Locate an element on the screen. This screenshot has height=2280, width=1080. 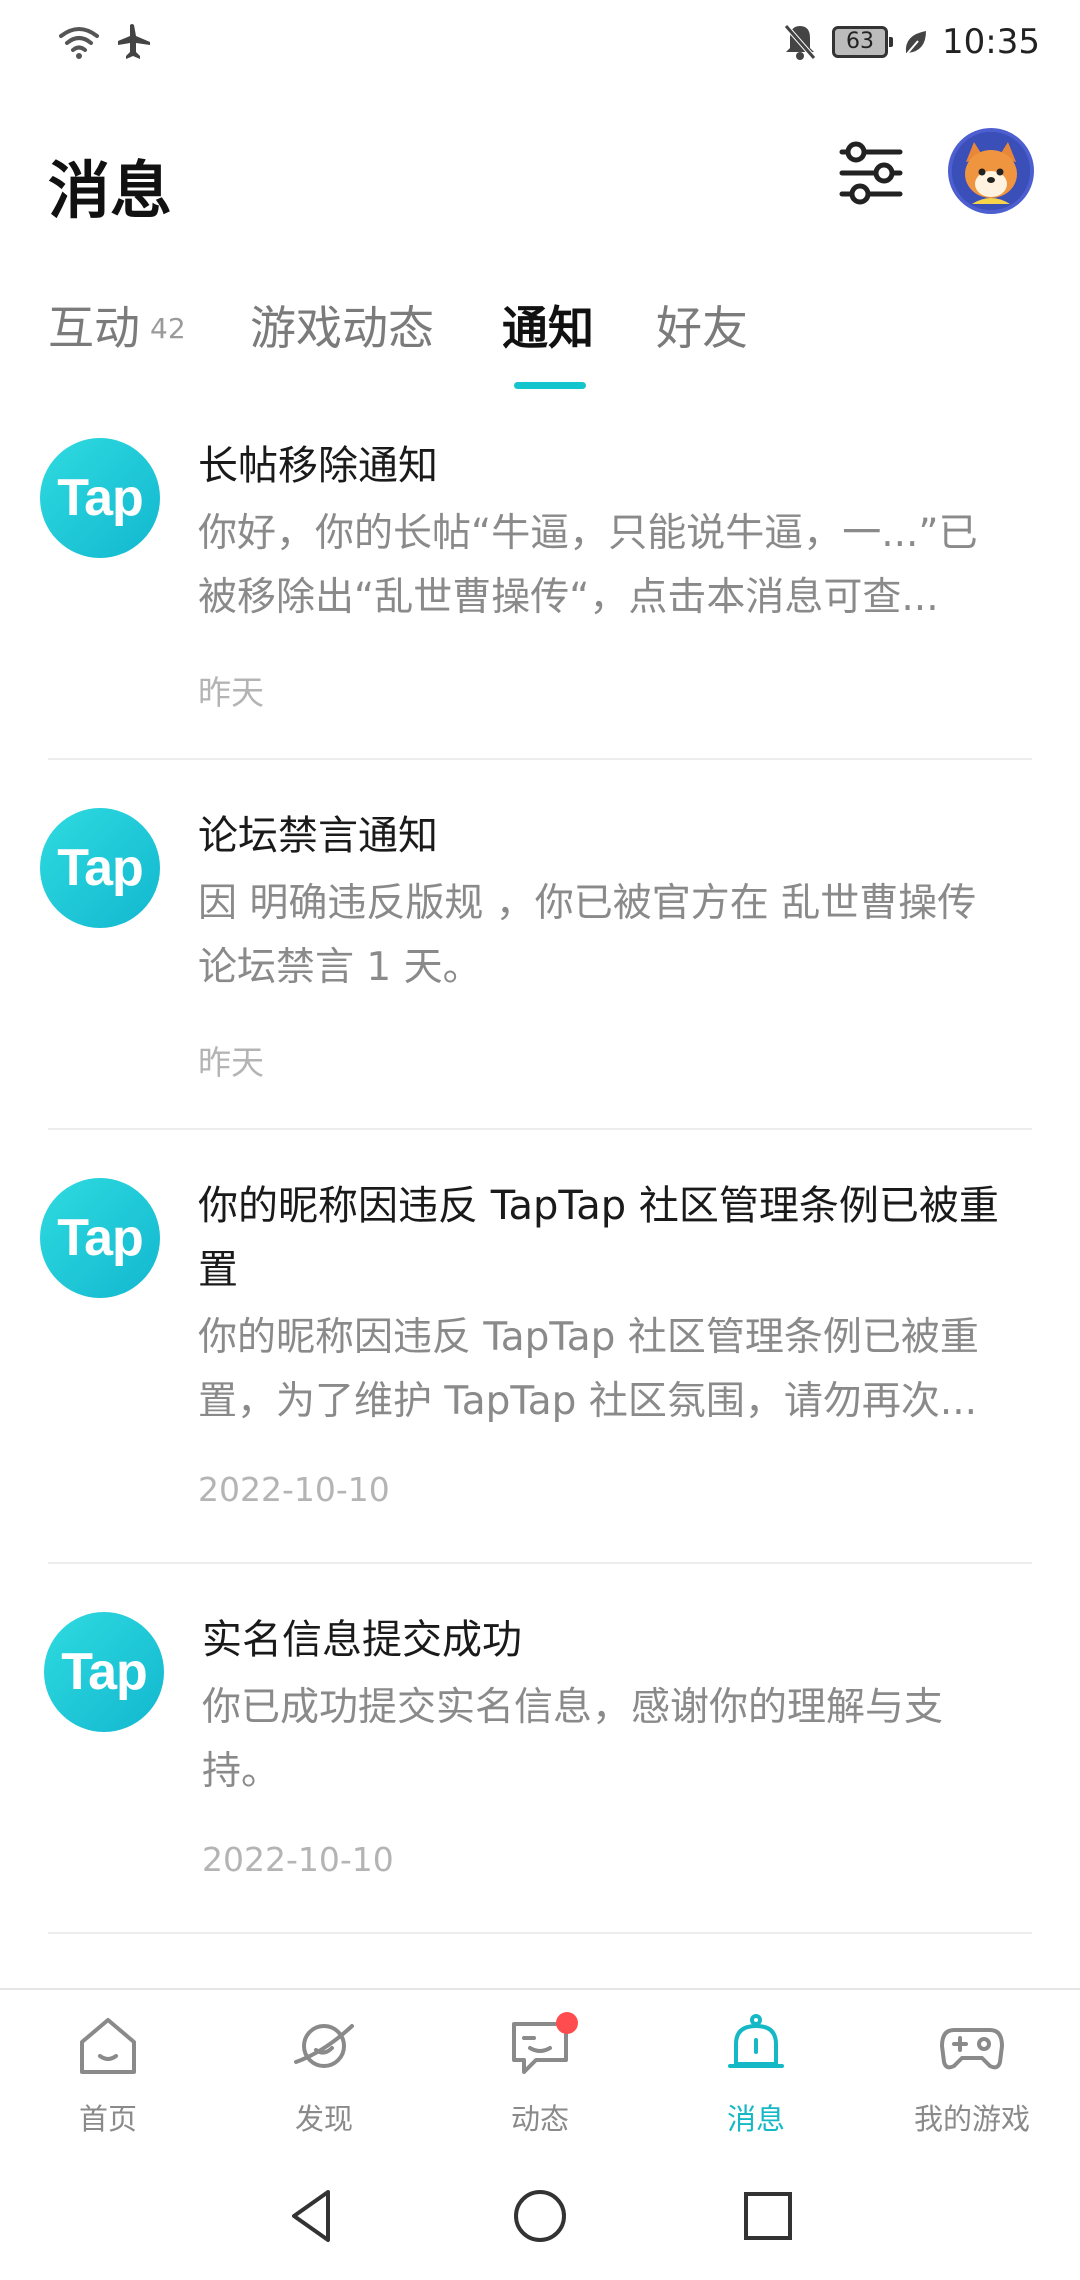
tab-game-updates: 游戏动态 is located at coordinates (342, 325).